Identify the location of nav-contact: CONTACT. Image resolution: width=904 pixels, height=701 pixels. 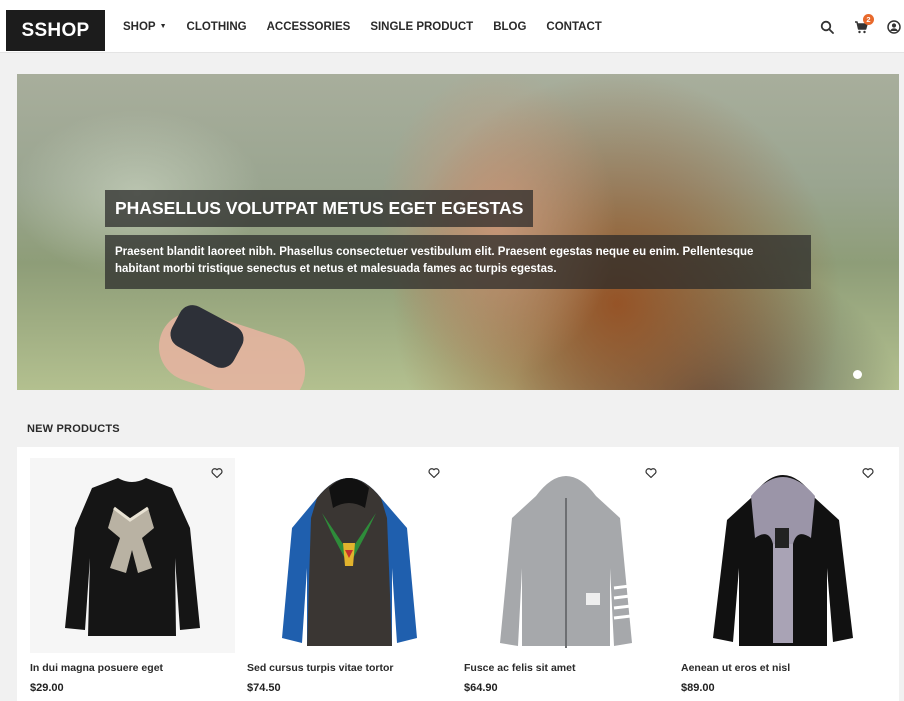
(573, 27).